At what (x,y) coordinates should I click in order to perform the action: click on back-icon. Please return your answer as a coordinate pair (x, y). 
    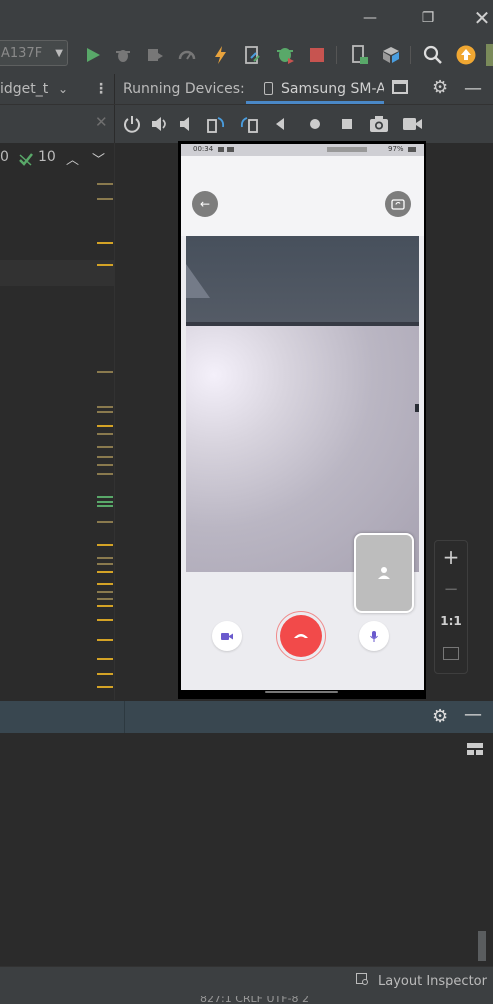
    Looking at the image, I should click on (280, 124).